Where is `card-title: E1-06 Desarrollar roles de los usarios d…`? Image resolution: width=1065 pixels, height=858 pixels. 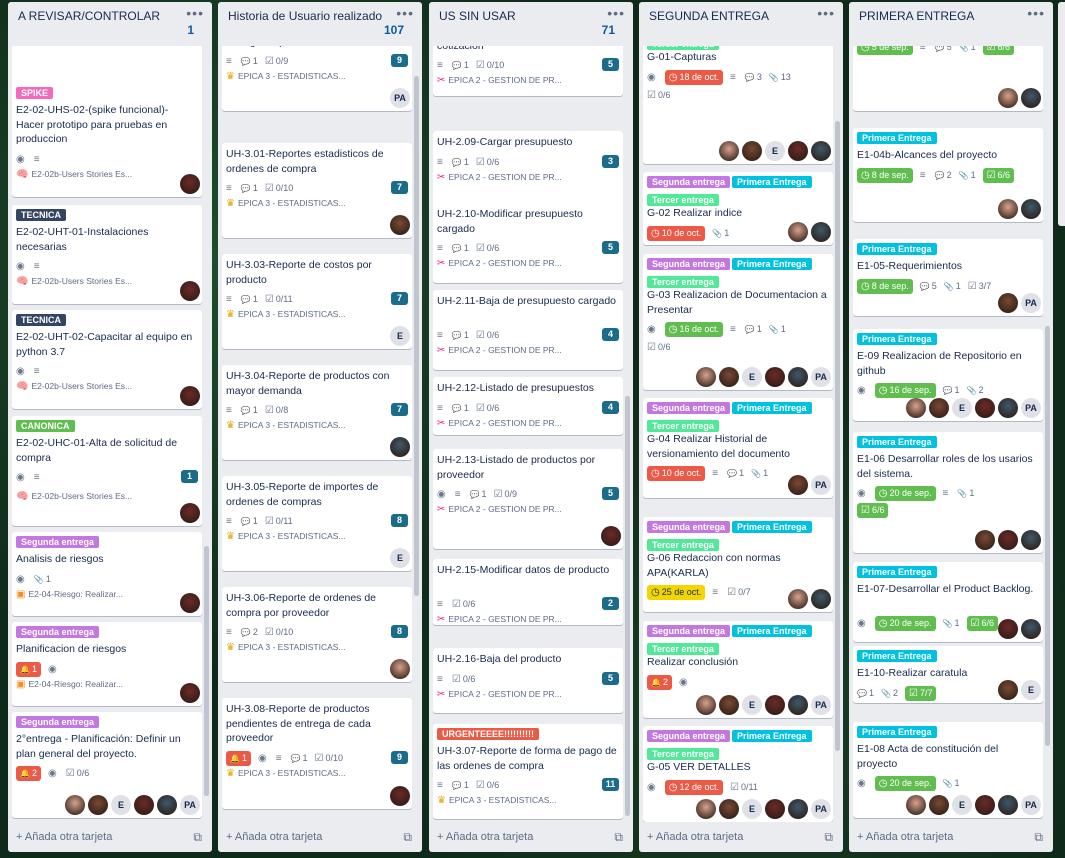
card-title: E1-06 Desarrollar roles de los usarios d… is located at coordinates (947, 466).